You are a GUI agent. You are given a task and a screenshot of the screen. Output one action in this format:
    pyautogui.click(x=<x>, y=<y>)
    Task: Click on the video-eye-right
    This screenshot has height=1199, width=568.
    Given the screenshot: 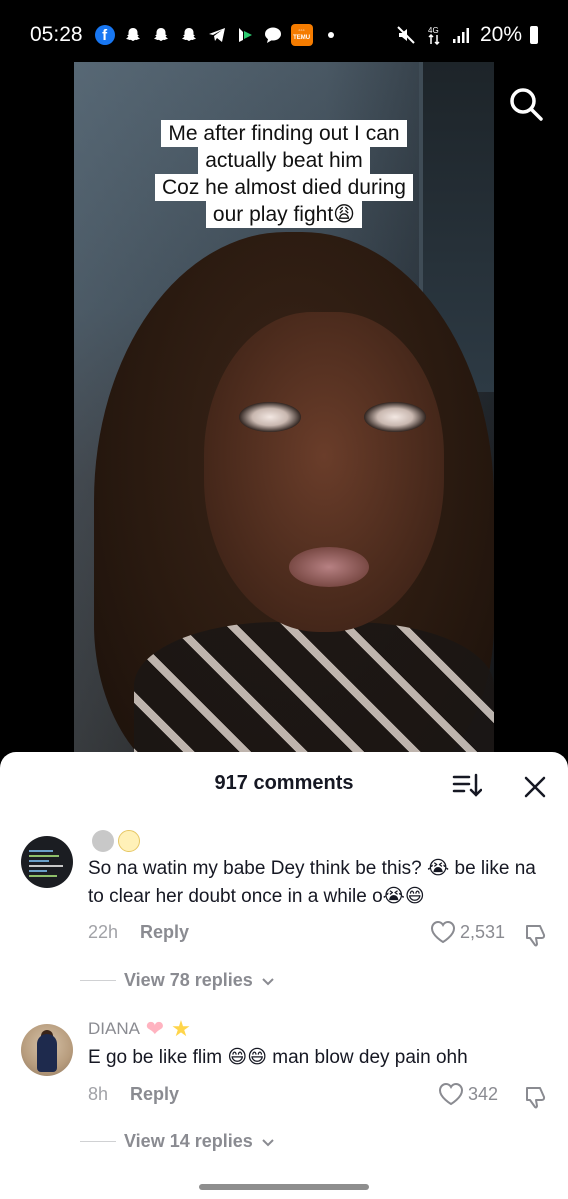 What is the action you would take?
    pyautogui.click(x=395, y=417)
    